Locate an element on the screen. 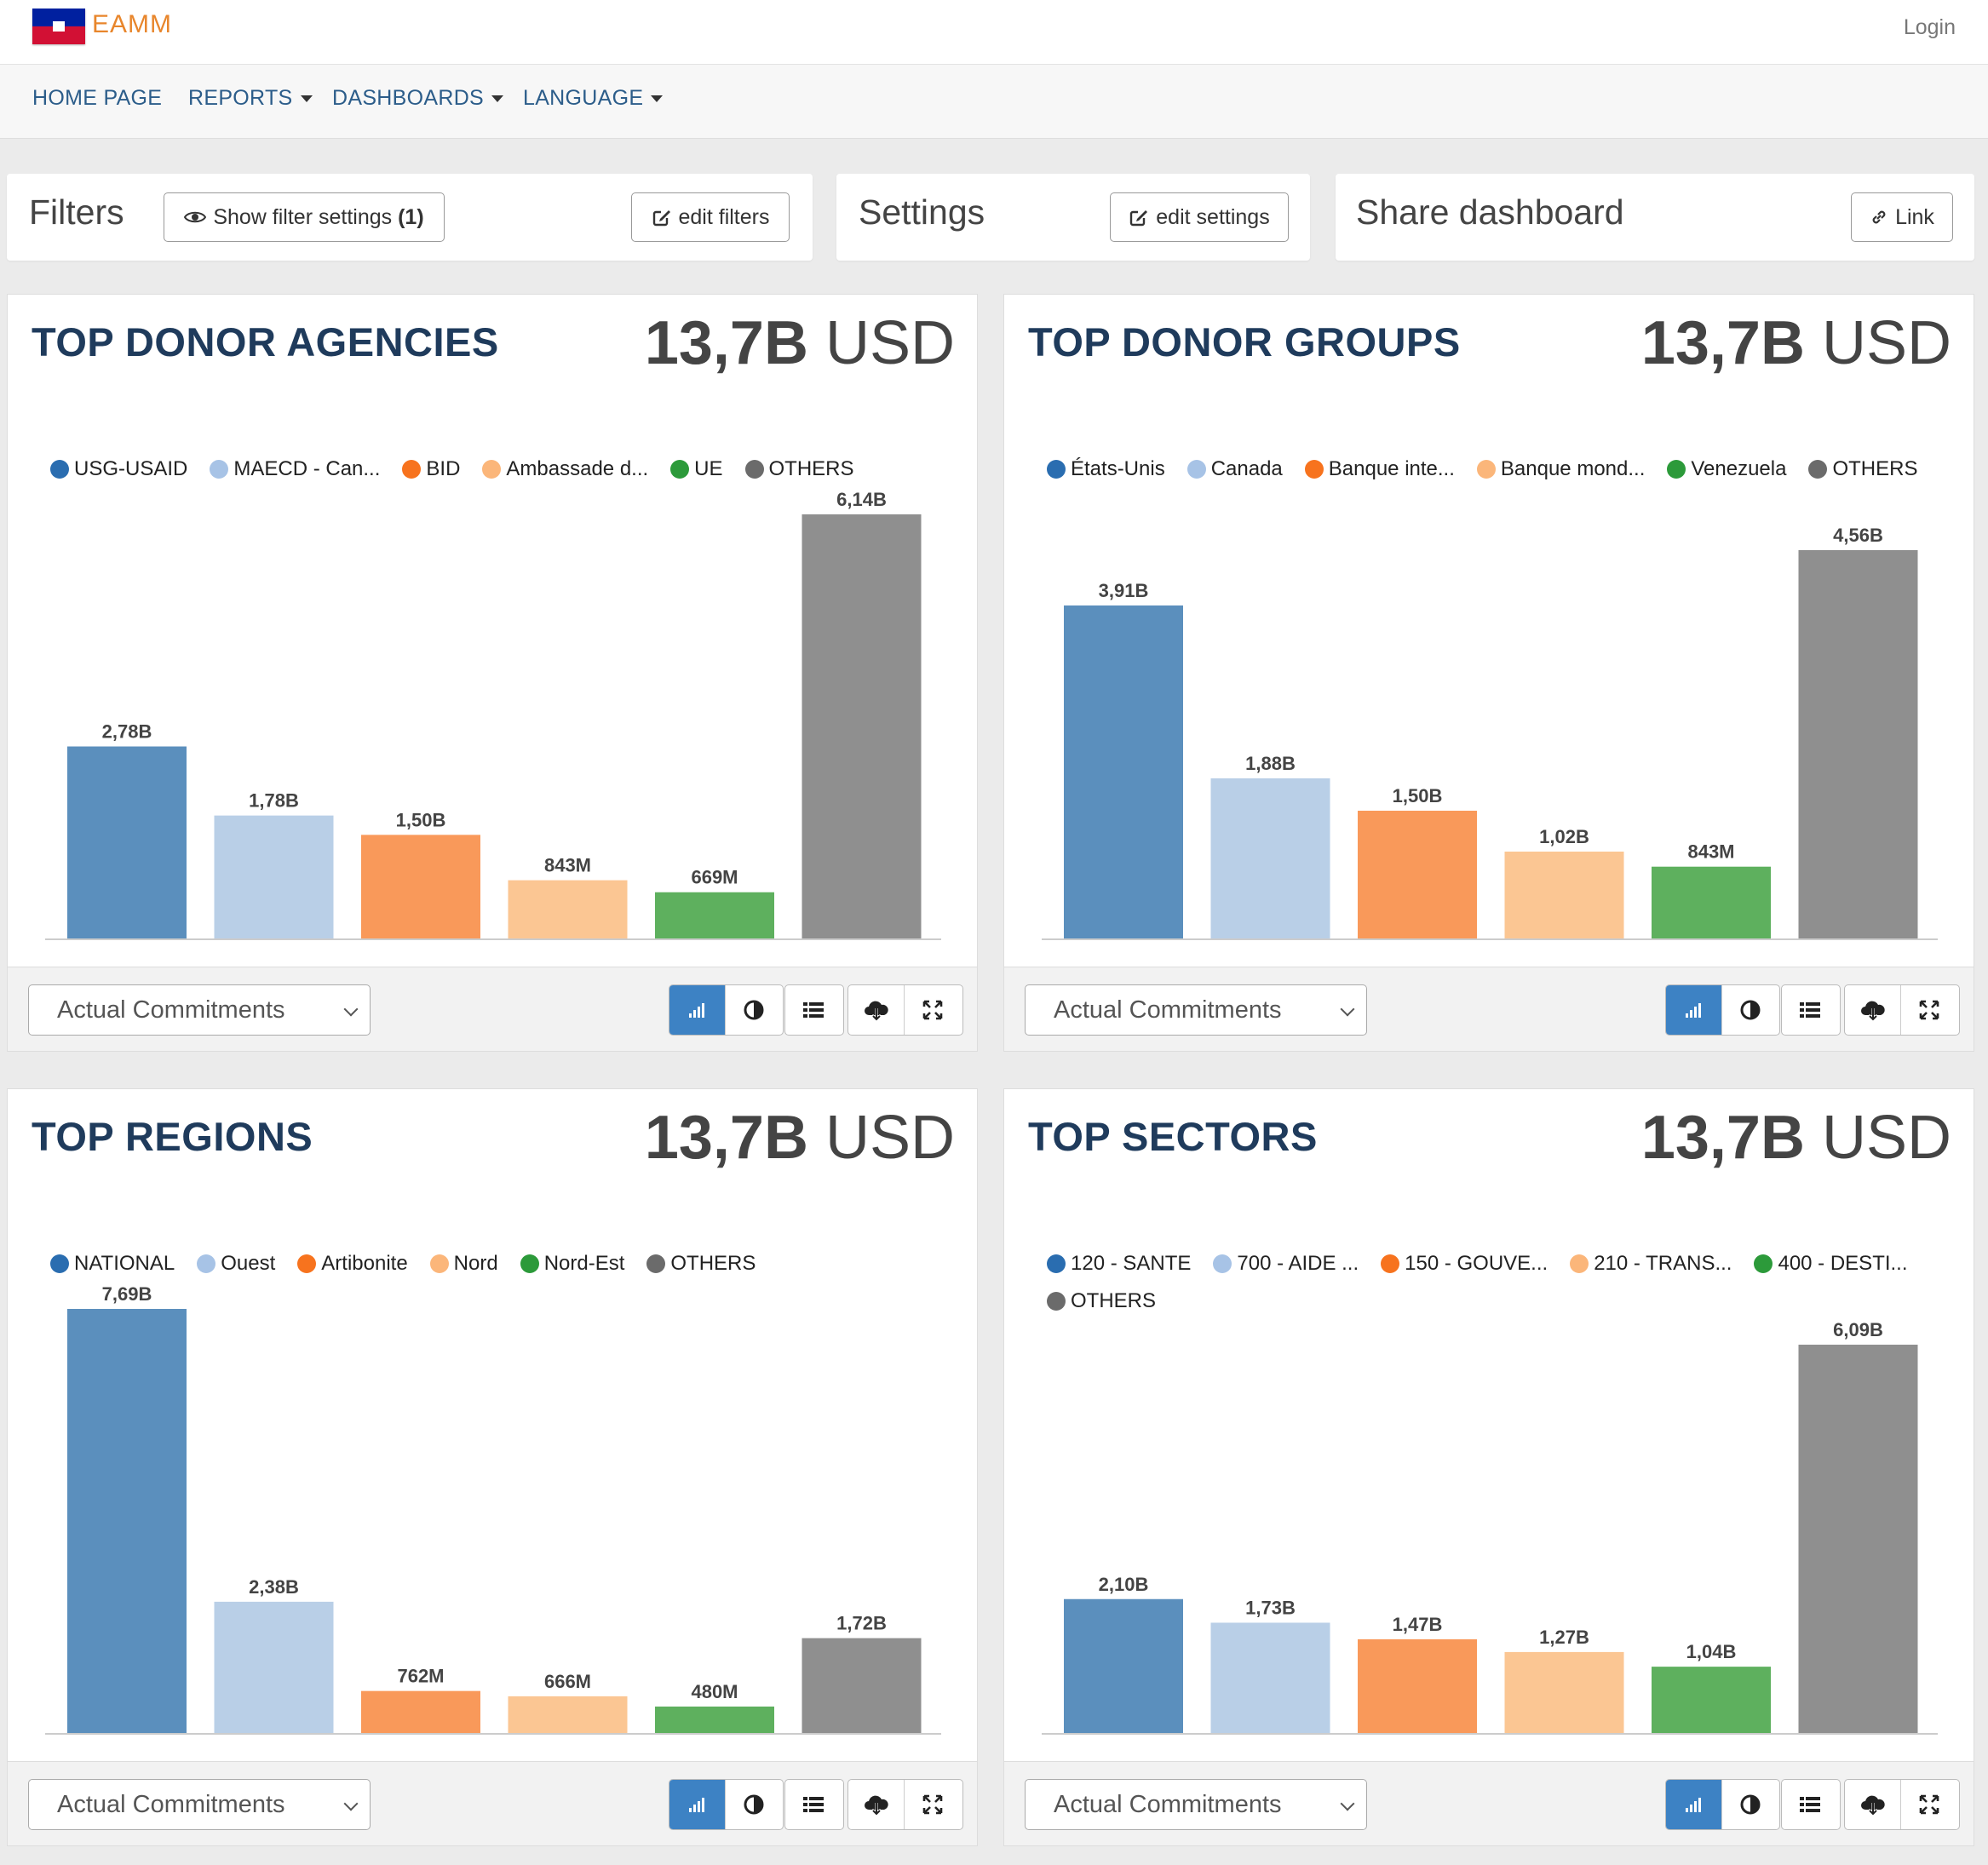 The height and width of the screenshot is (1865, 1988). edit-settings-button: edit settings is located at coordinates (1199, 217).